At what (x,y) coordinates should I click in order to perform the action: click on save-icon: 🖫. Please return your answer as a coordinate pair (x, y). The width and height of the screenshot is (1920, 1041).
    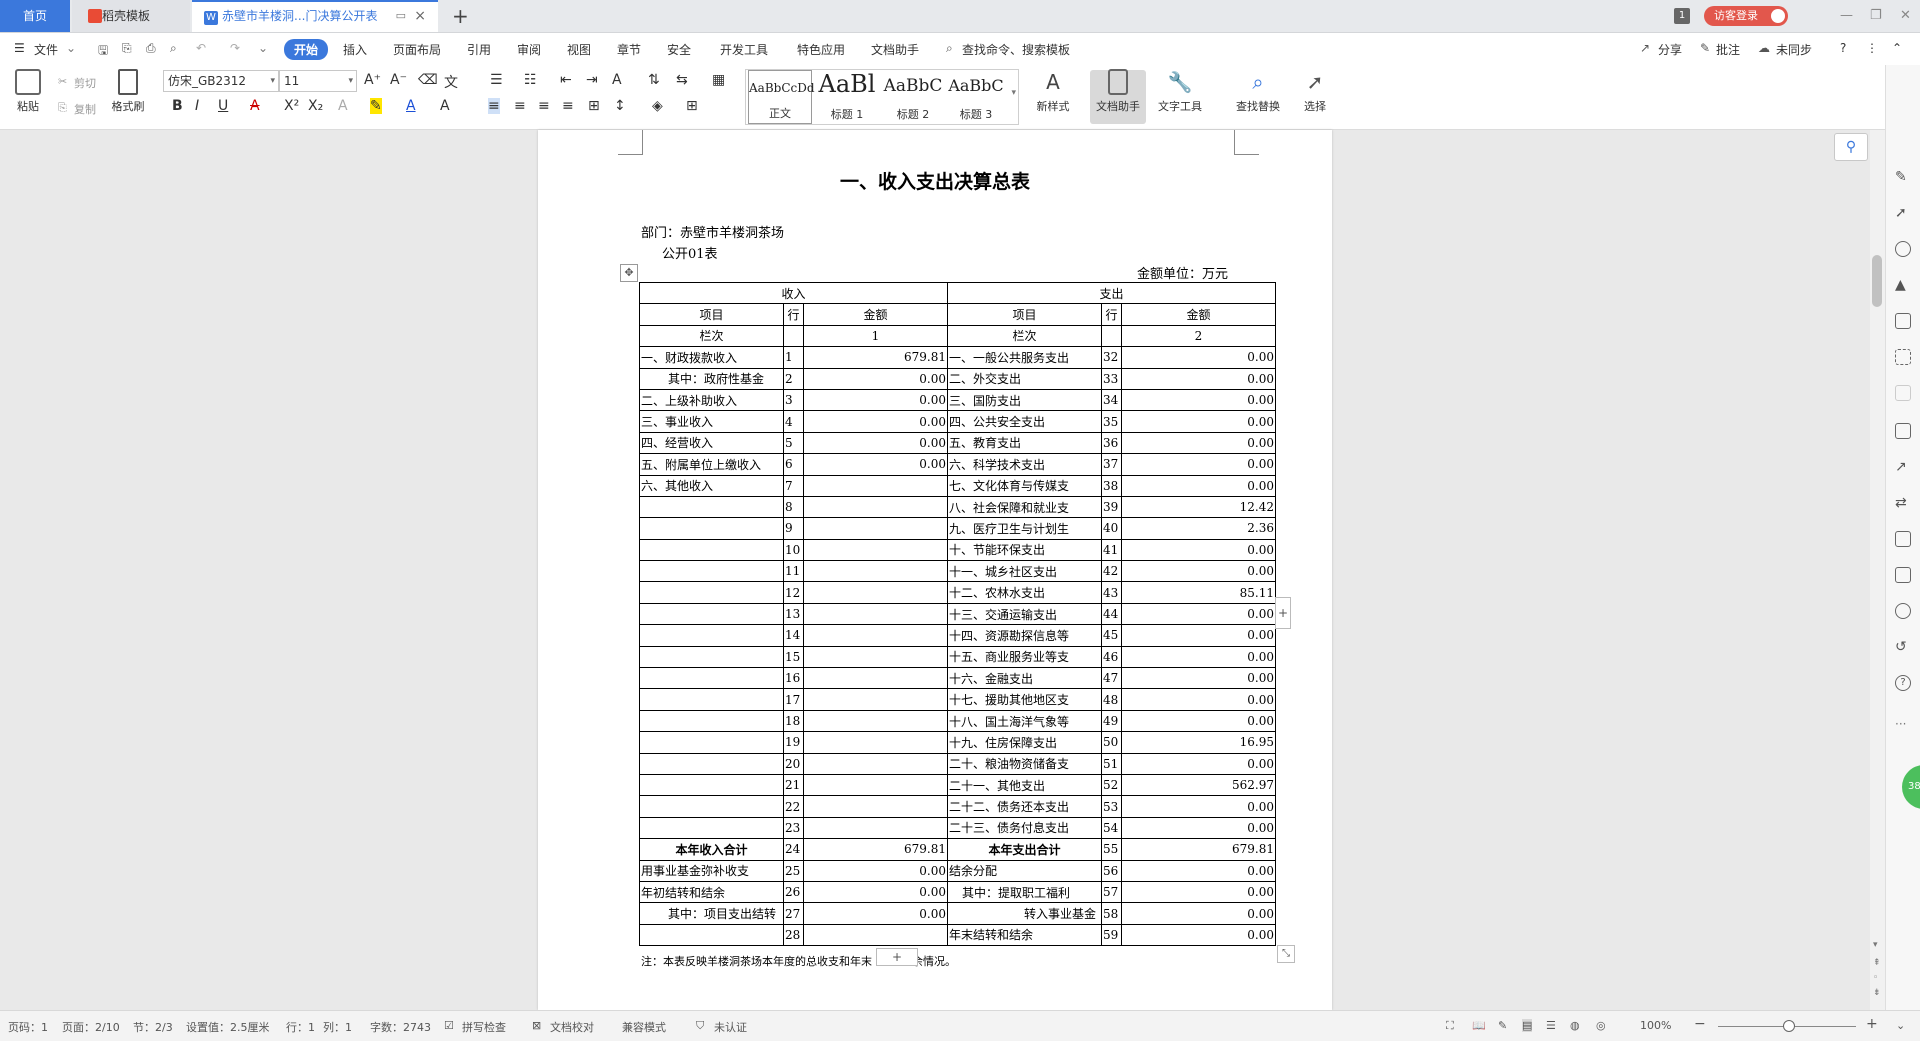
    Looking at the image, I should click on (103, 51).